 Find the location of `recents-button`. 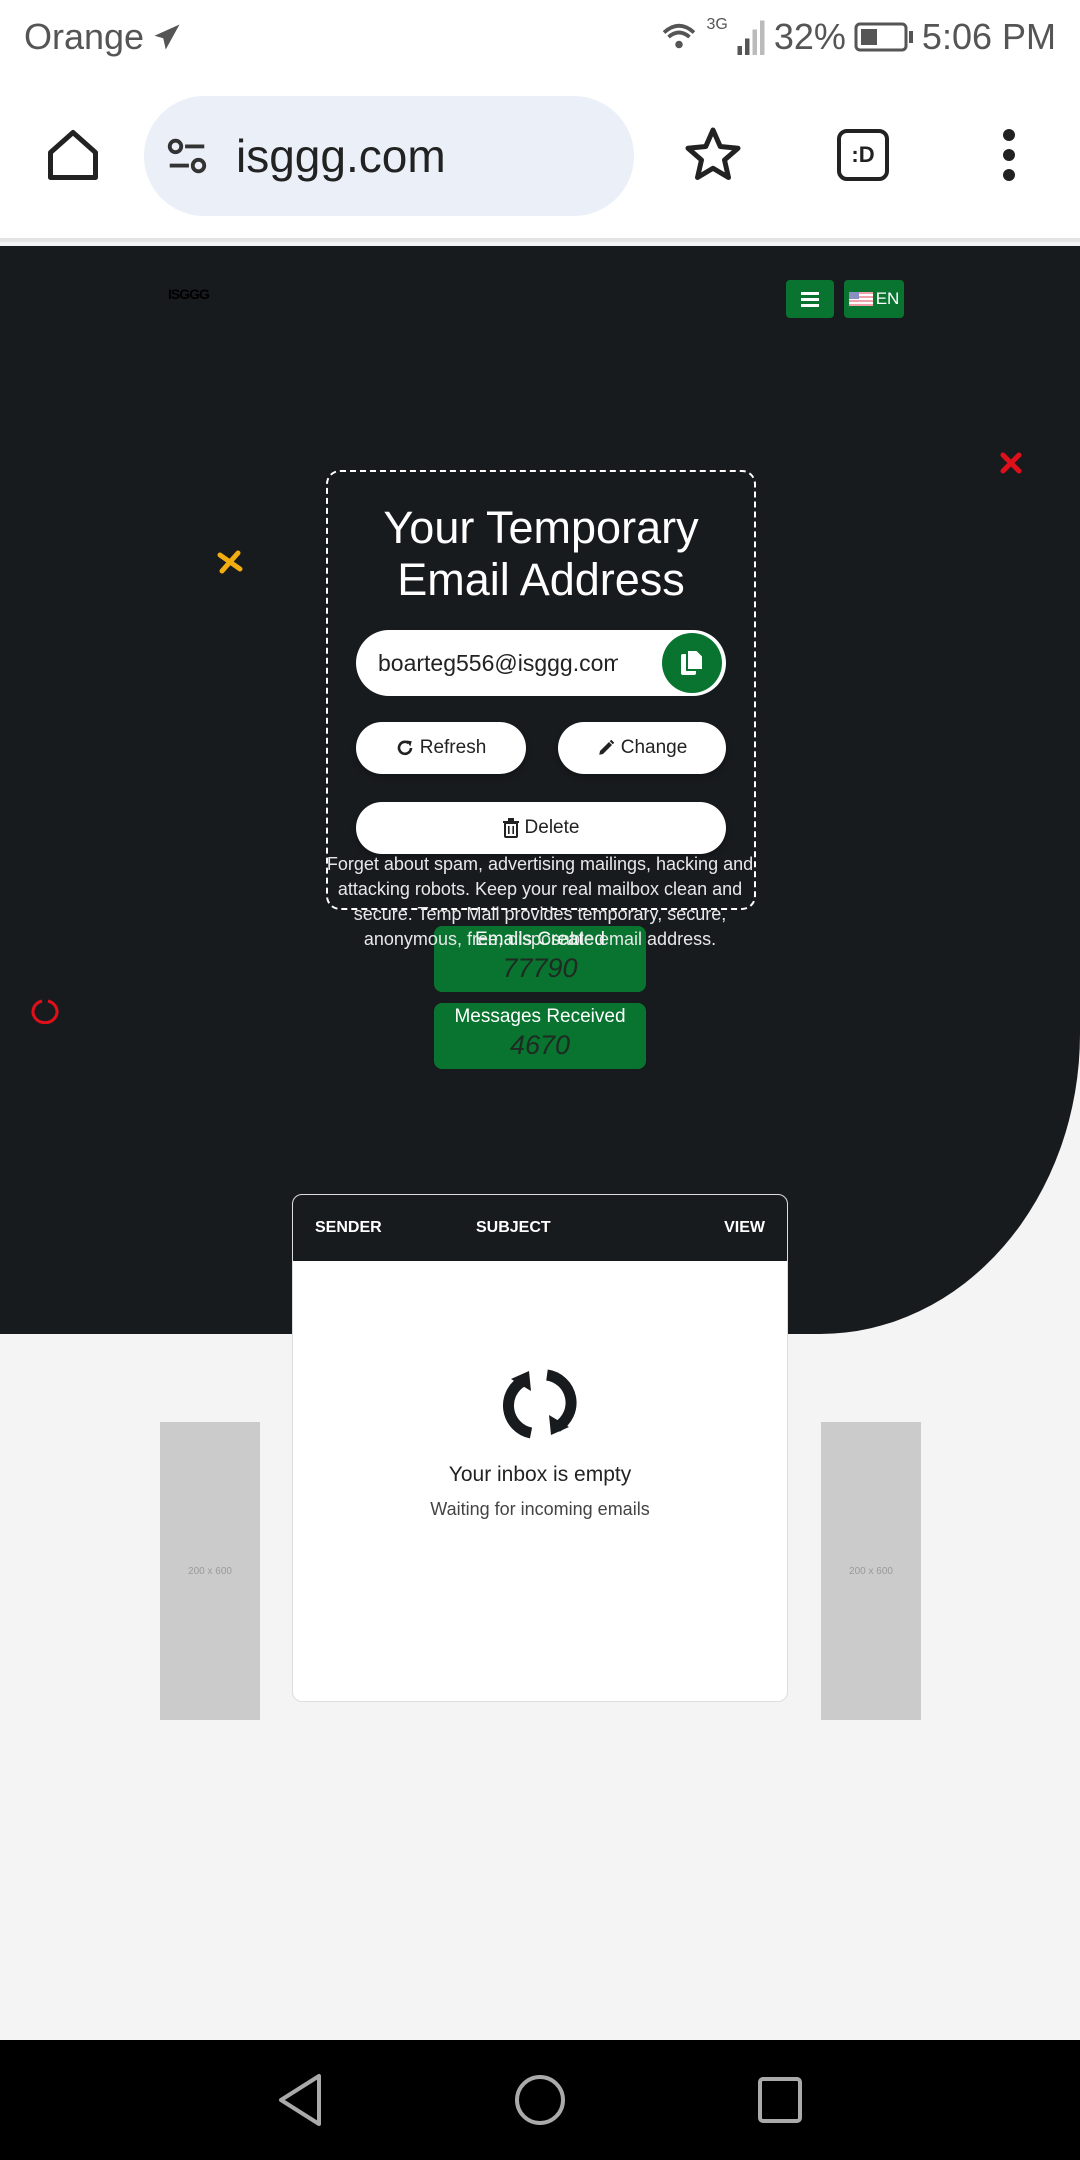

recents-button is located at coordinates (780, 2100).